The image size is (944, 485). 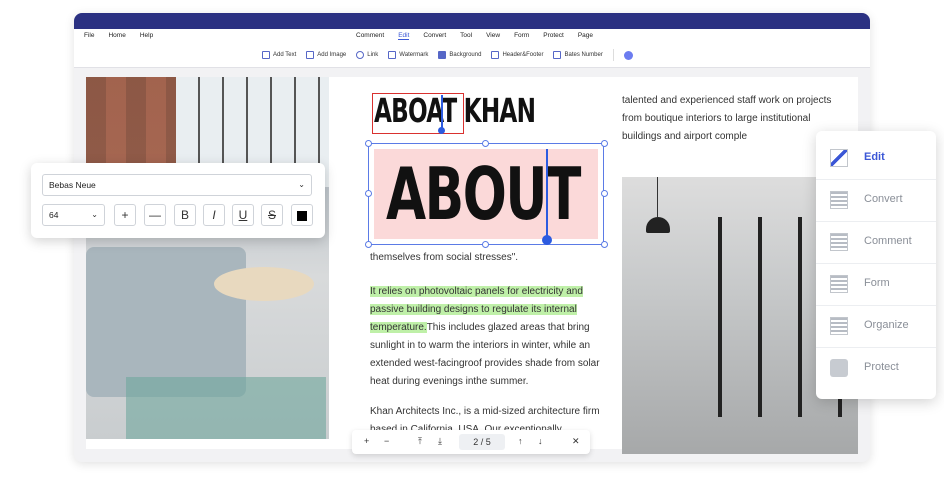 What do you see at coordinates (521, 36) in the screenshot?
I see `tab-form: Form` at bounding box center [521, 36].